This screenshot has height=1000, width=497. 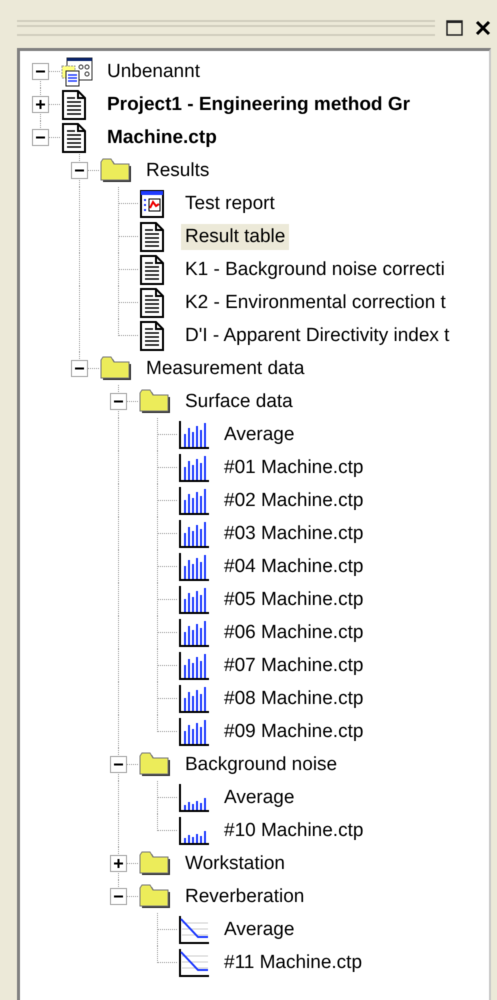 I want to click on tree-item: Results, so click(x=178, y=171).